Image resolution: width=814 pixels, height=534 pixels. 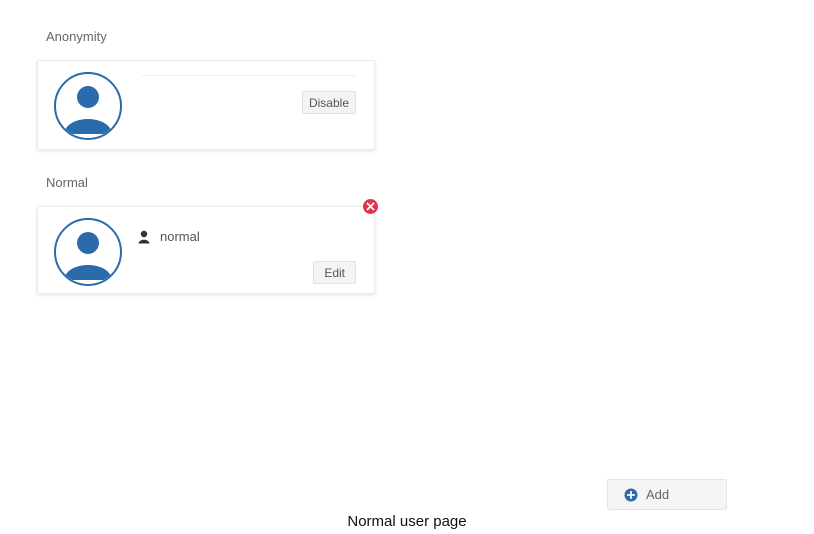 I want to click on page-caption: Normal user page, so click(x=407, y=521).